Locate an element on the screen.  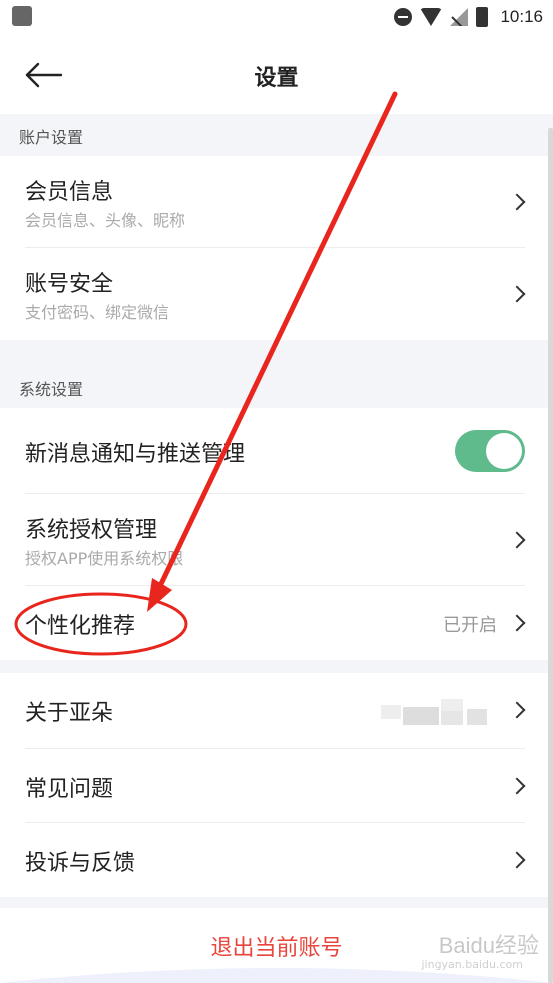
section-title: 系统设置 is located at coordinates (51, 389).